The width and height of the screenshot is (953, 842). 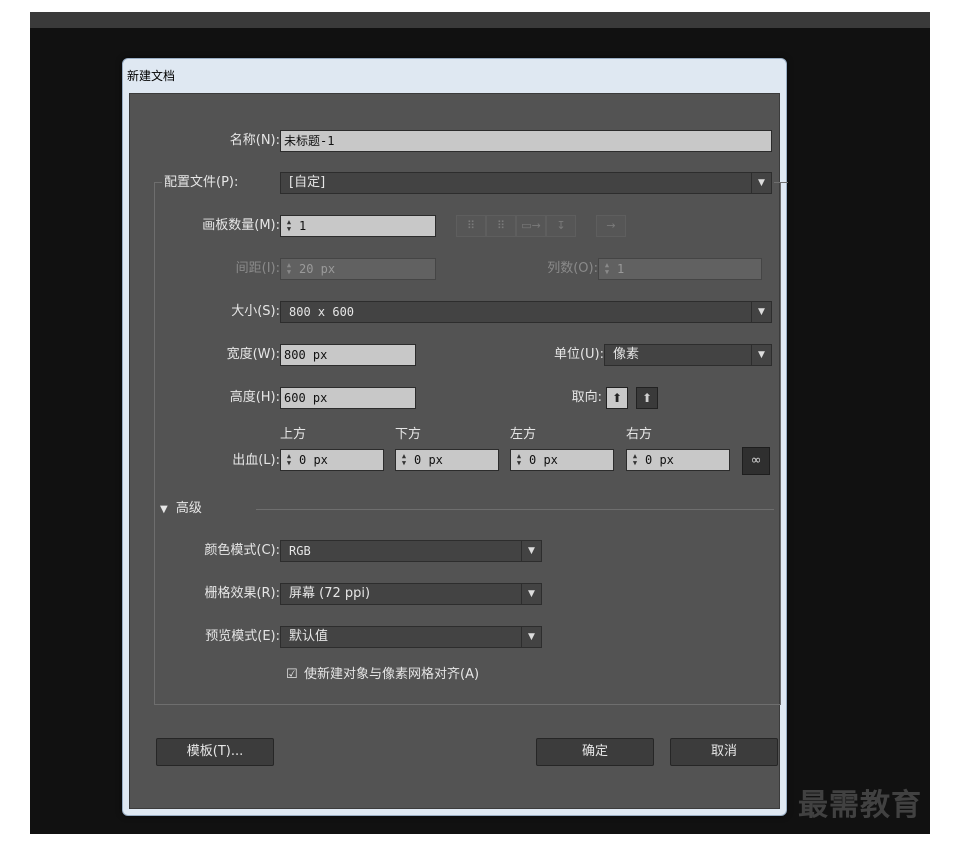 I want to click on bleed-top-input: ▲ ▼ 0 px, so click(x=332, y=460).